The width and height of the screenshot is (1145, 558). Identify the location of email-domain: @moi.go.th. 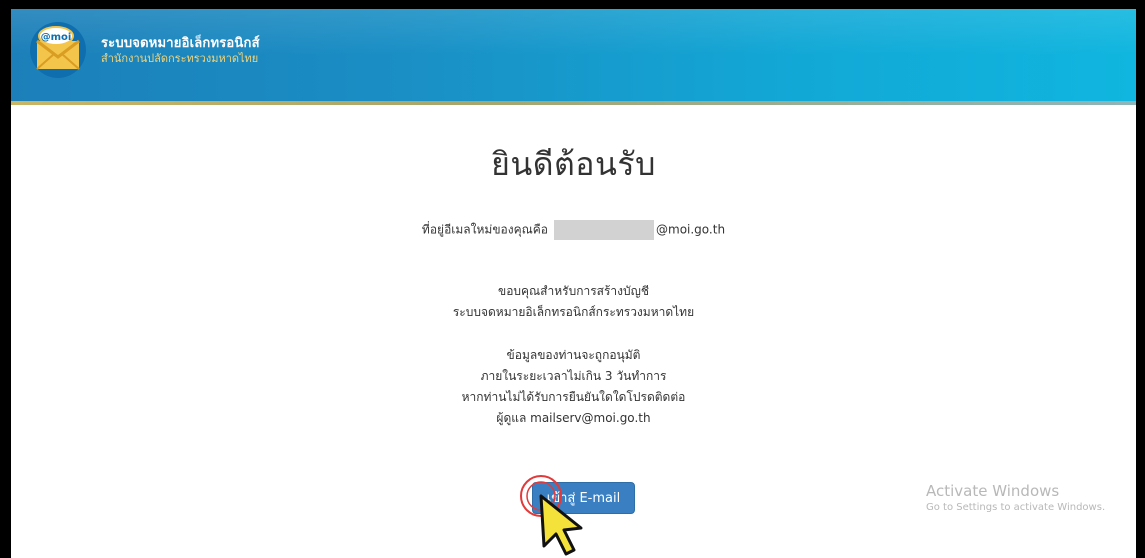
(691, 229).